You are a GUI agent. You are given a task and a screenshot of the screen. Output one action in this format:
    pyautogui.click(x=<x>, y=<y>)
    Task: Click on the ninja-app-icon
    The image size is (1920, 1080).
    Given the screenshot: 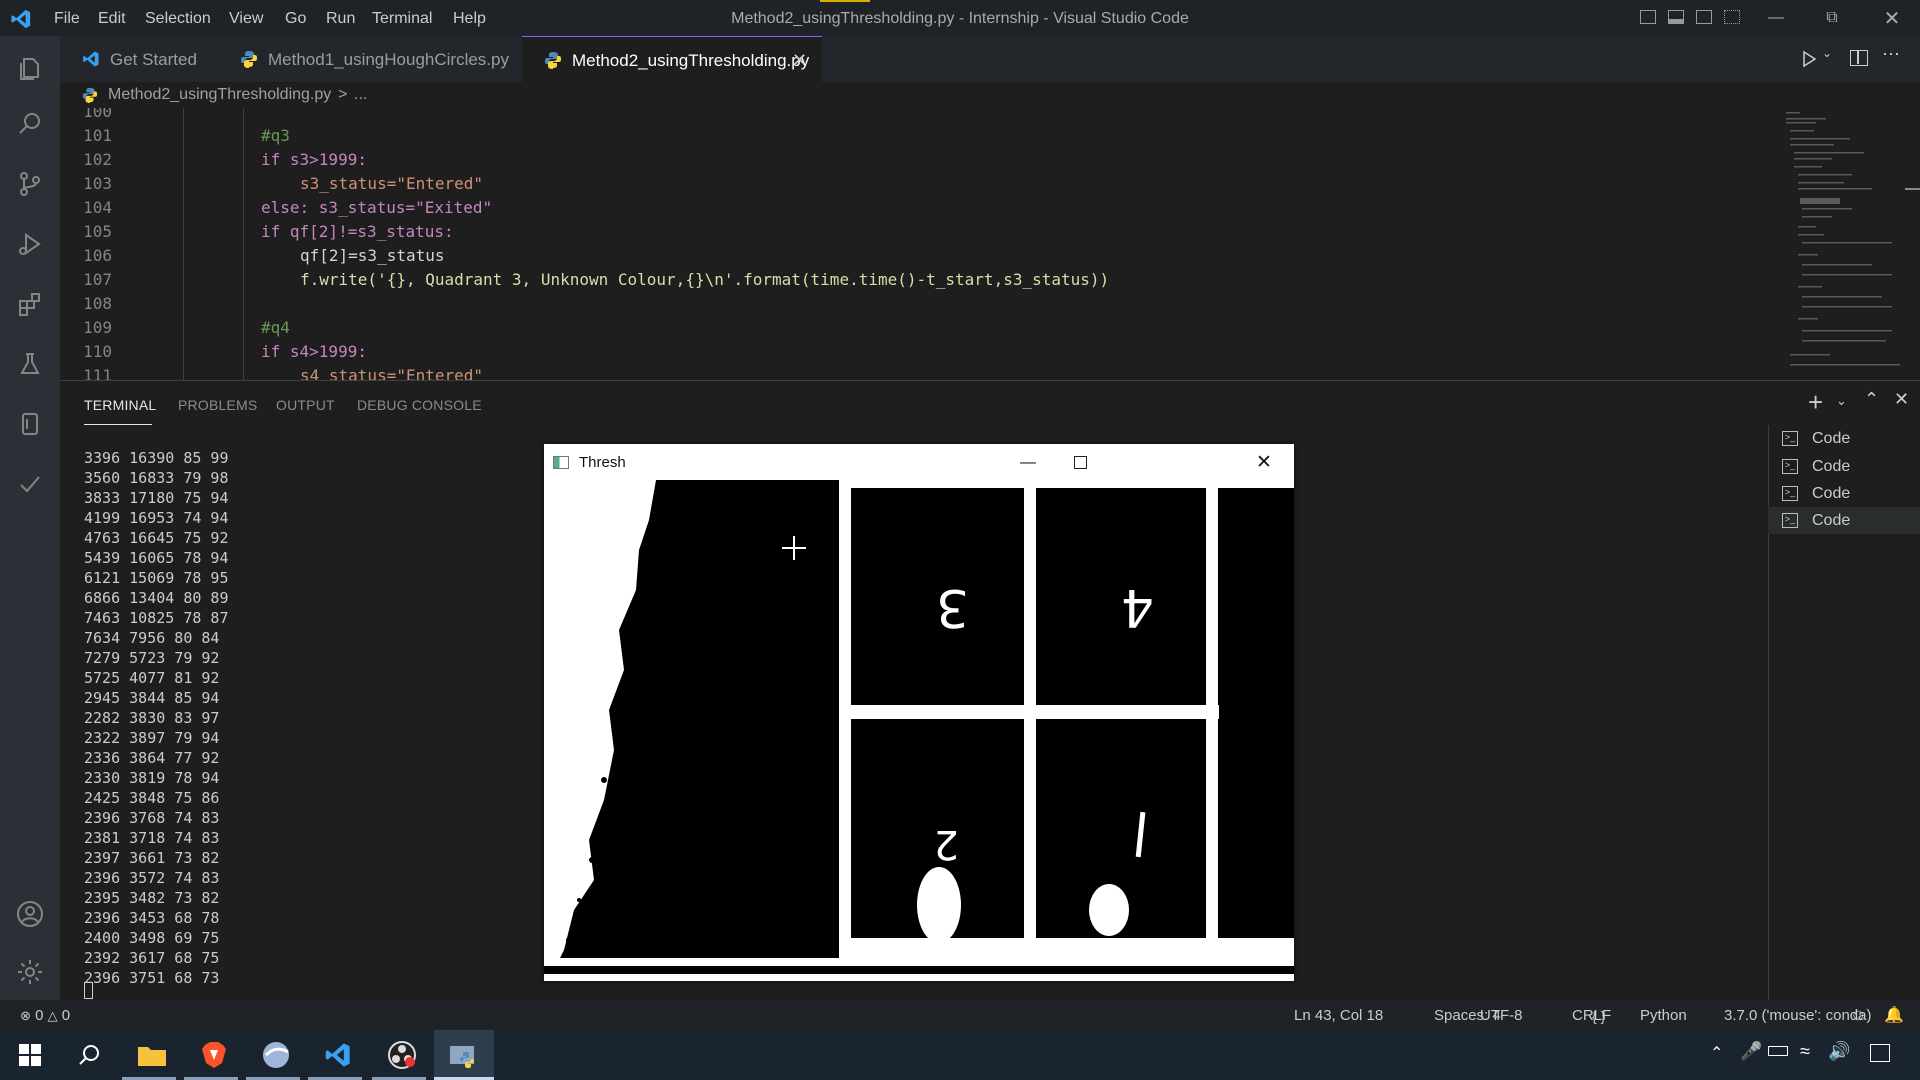 What is the action you would take?
    pyautogui.click(x=276, y=1055)
    